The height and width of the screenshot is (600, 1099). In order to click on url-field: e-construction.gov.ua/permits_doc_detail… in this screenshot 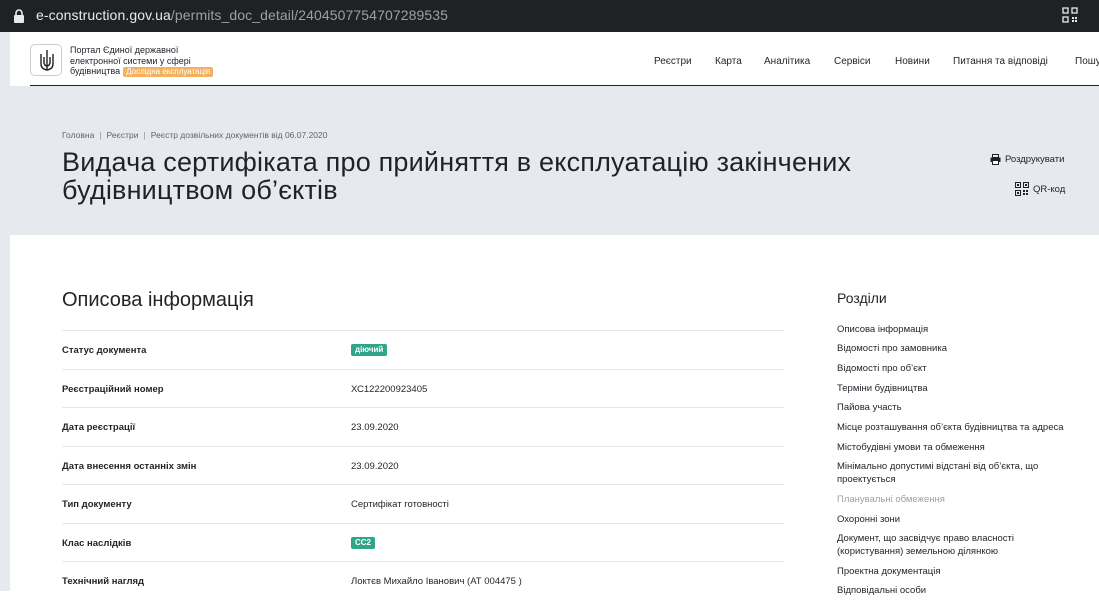, I will do `click(242, 15)`.